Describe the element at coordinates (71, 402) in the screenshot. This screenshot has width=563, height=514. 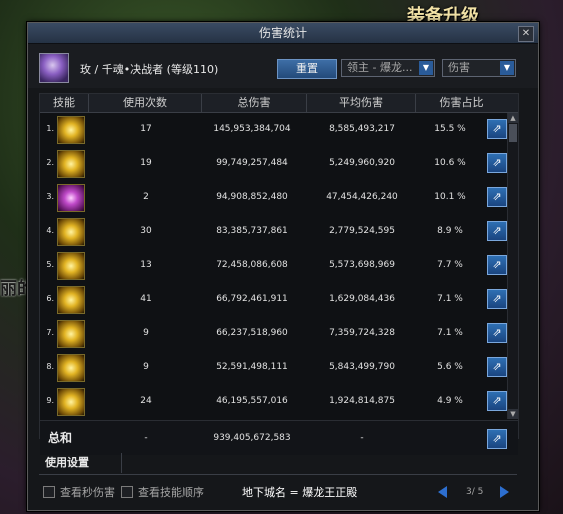
I see `gold-wave-skill-icon` at that location.